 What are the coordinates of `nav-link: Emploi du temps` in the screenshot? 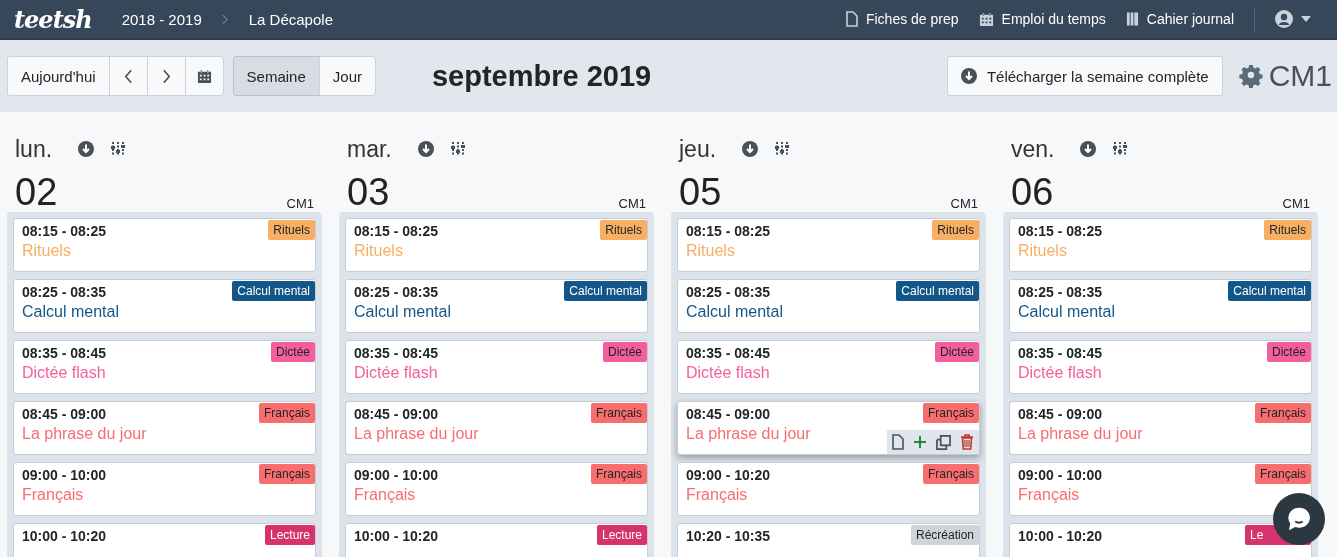 It's located at (1042, 19).